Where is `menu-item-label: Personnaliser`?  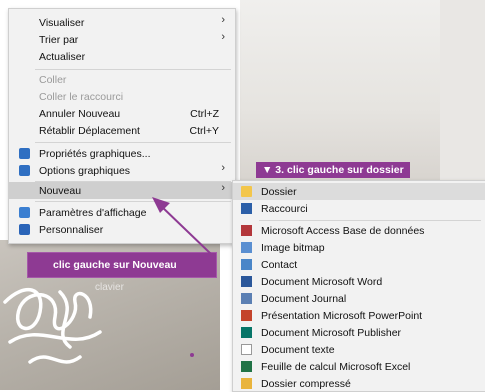
menu-item-label: Personnaliser is located at coordinates (71, 229).